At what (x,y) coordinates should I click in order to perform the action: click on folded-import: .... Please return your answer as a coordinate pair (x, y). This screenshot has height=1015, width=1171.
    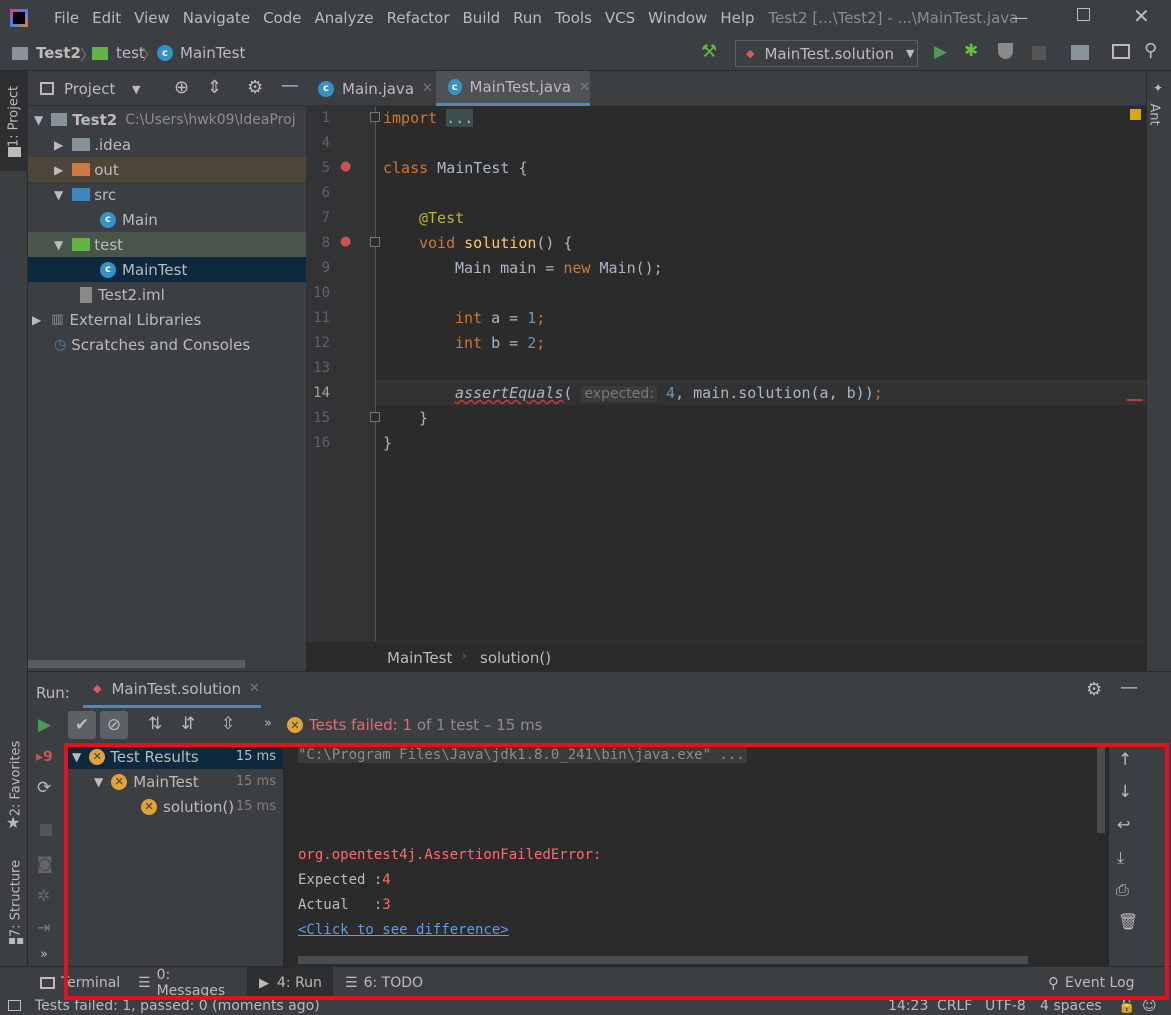
    Looking at the image, I should click on (460, 118).